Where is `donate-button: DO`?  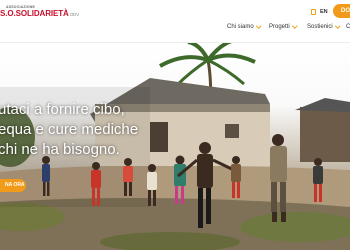 donate-button: DO is located at coordinates (341, 11).